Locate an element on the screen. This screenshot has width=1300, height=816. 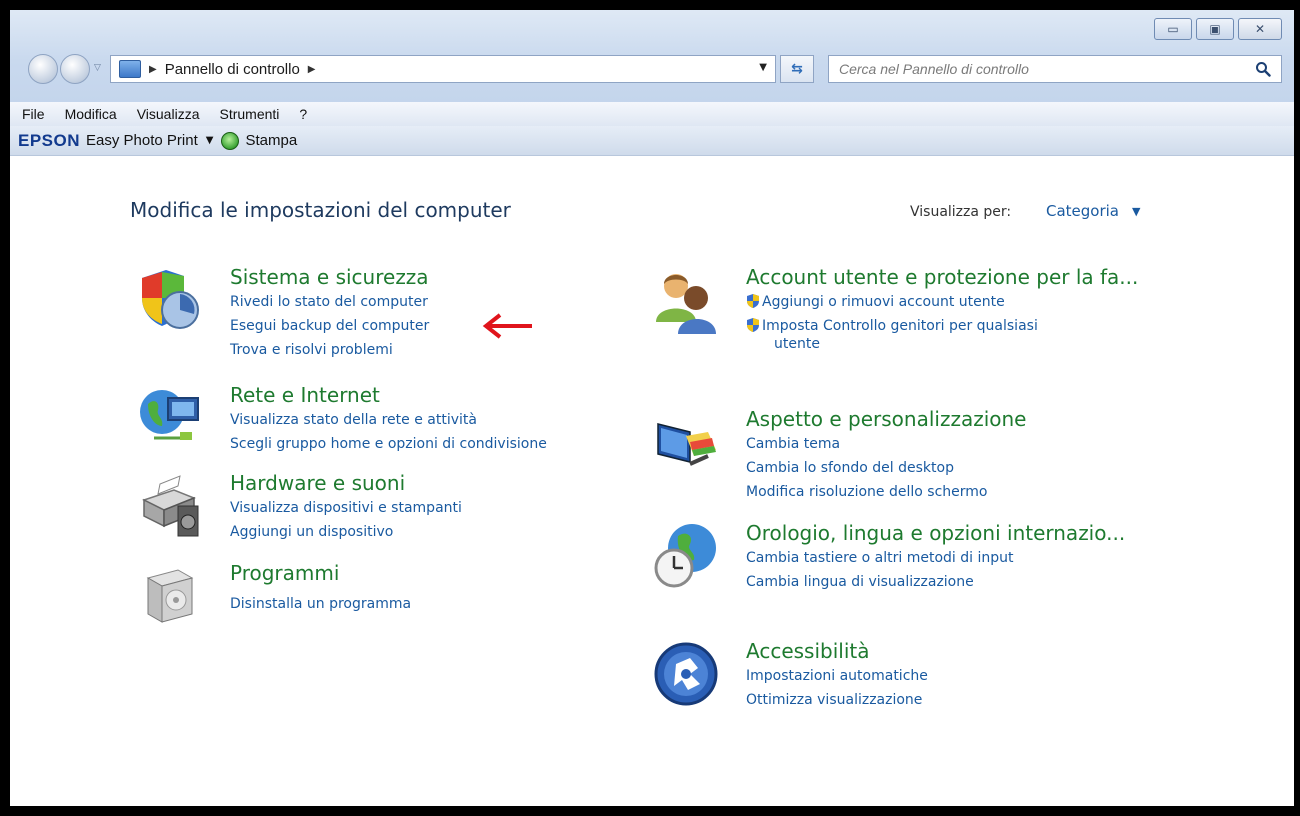
menu-modifica: Modifica is located at coordinates (91, 114).